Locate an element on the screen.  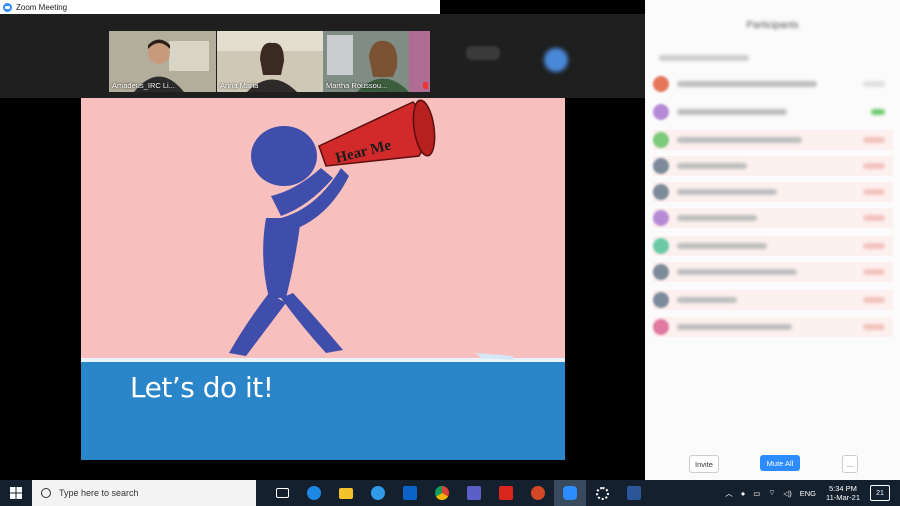
notification-center-icon: 21 is located at coordinates (880, 493).